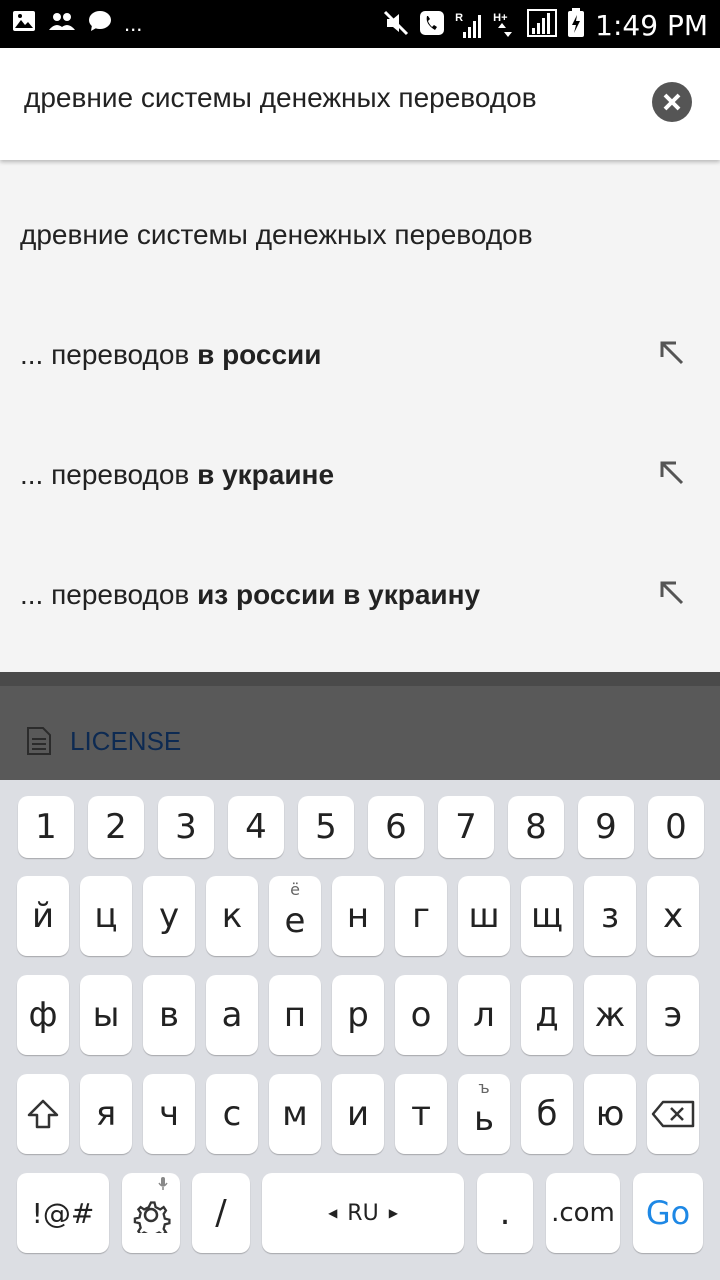 Image resolution: width=720 pixels, height=1280 pixels. I want to click on slash-key: /, so click(221, 1213).